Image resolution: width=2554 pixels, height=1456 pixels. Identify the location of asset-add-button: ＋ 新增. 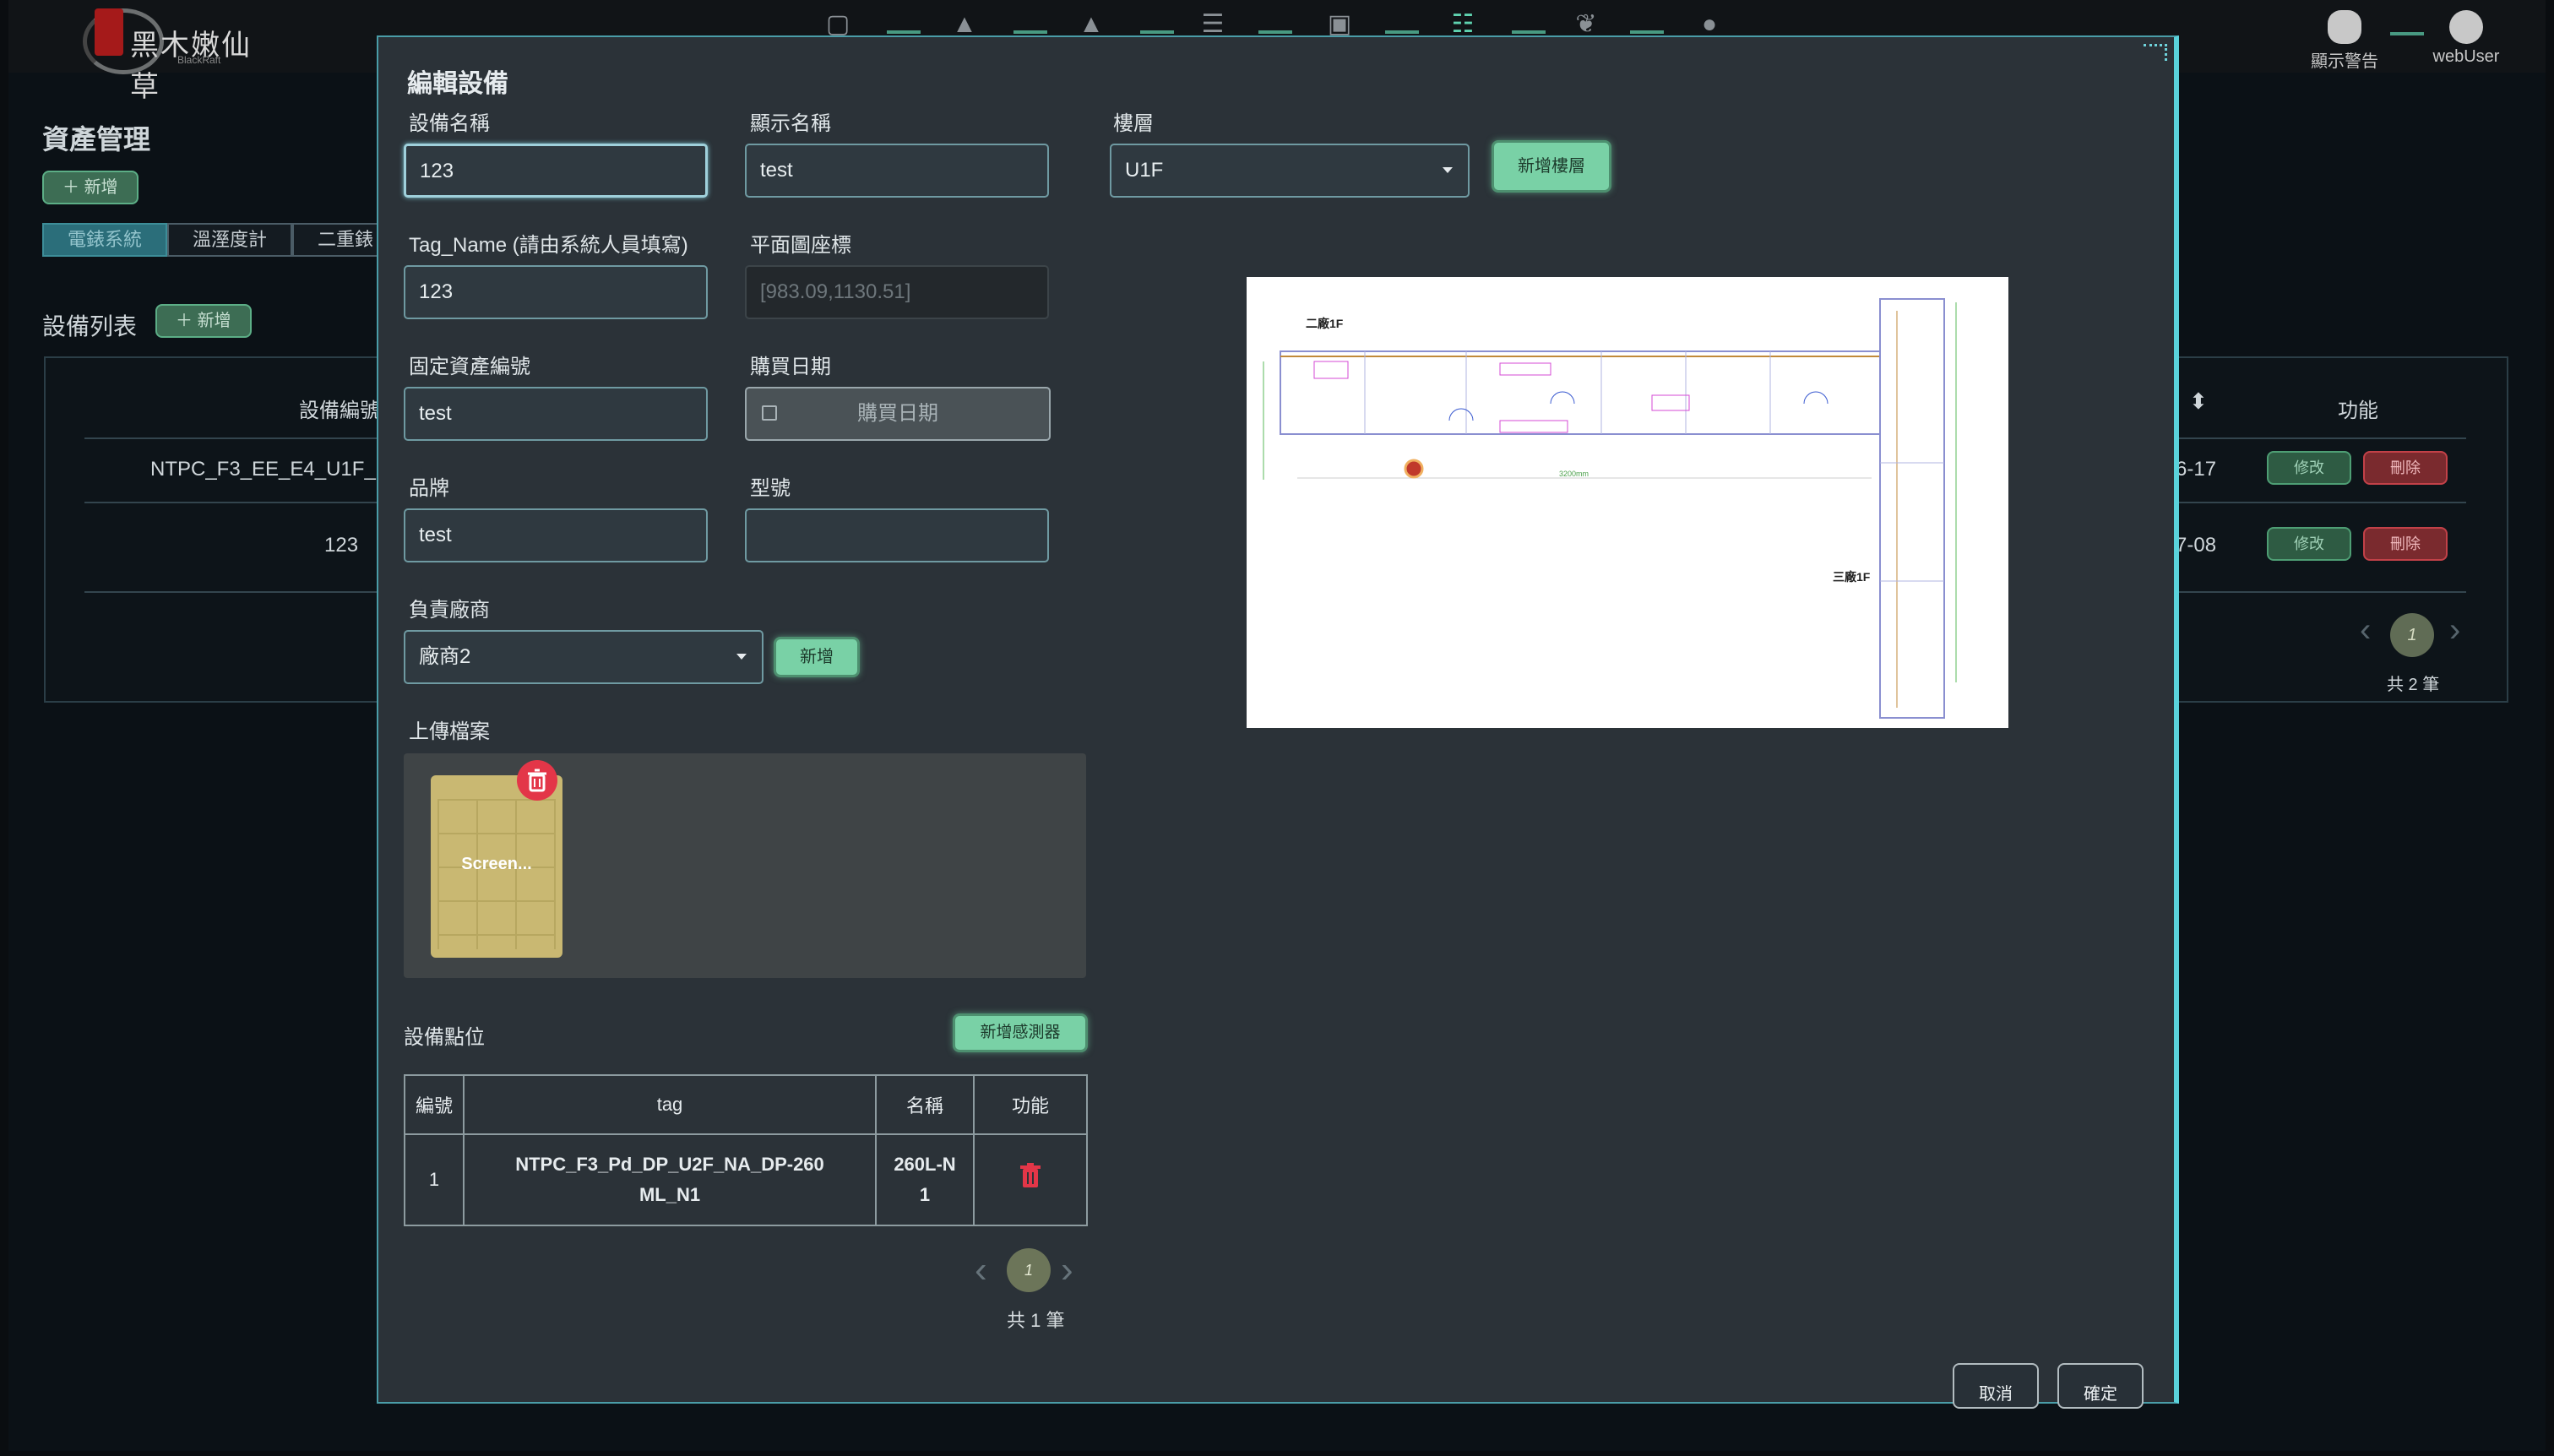
(90, 187).